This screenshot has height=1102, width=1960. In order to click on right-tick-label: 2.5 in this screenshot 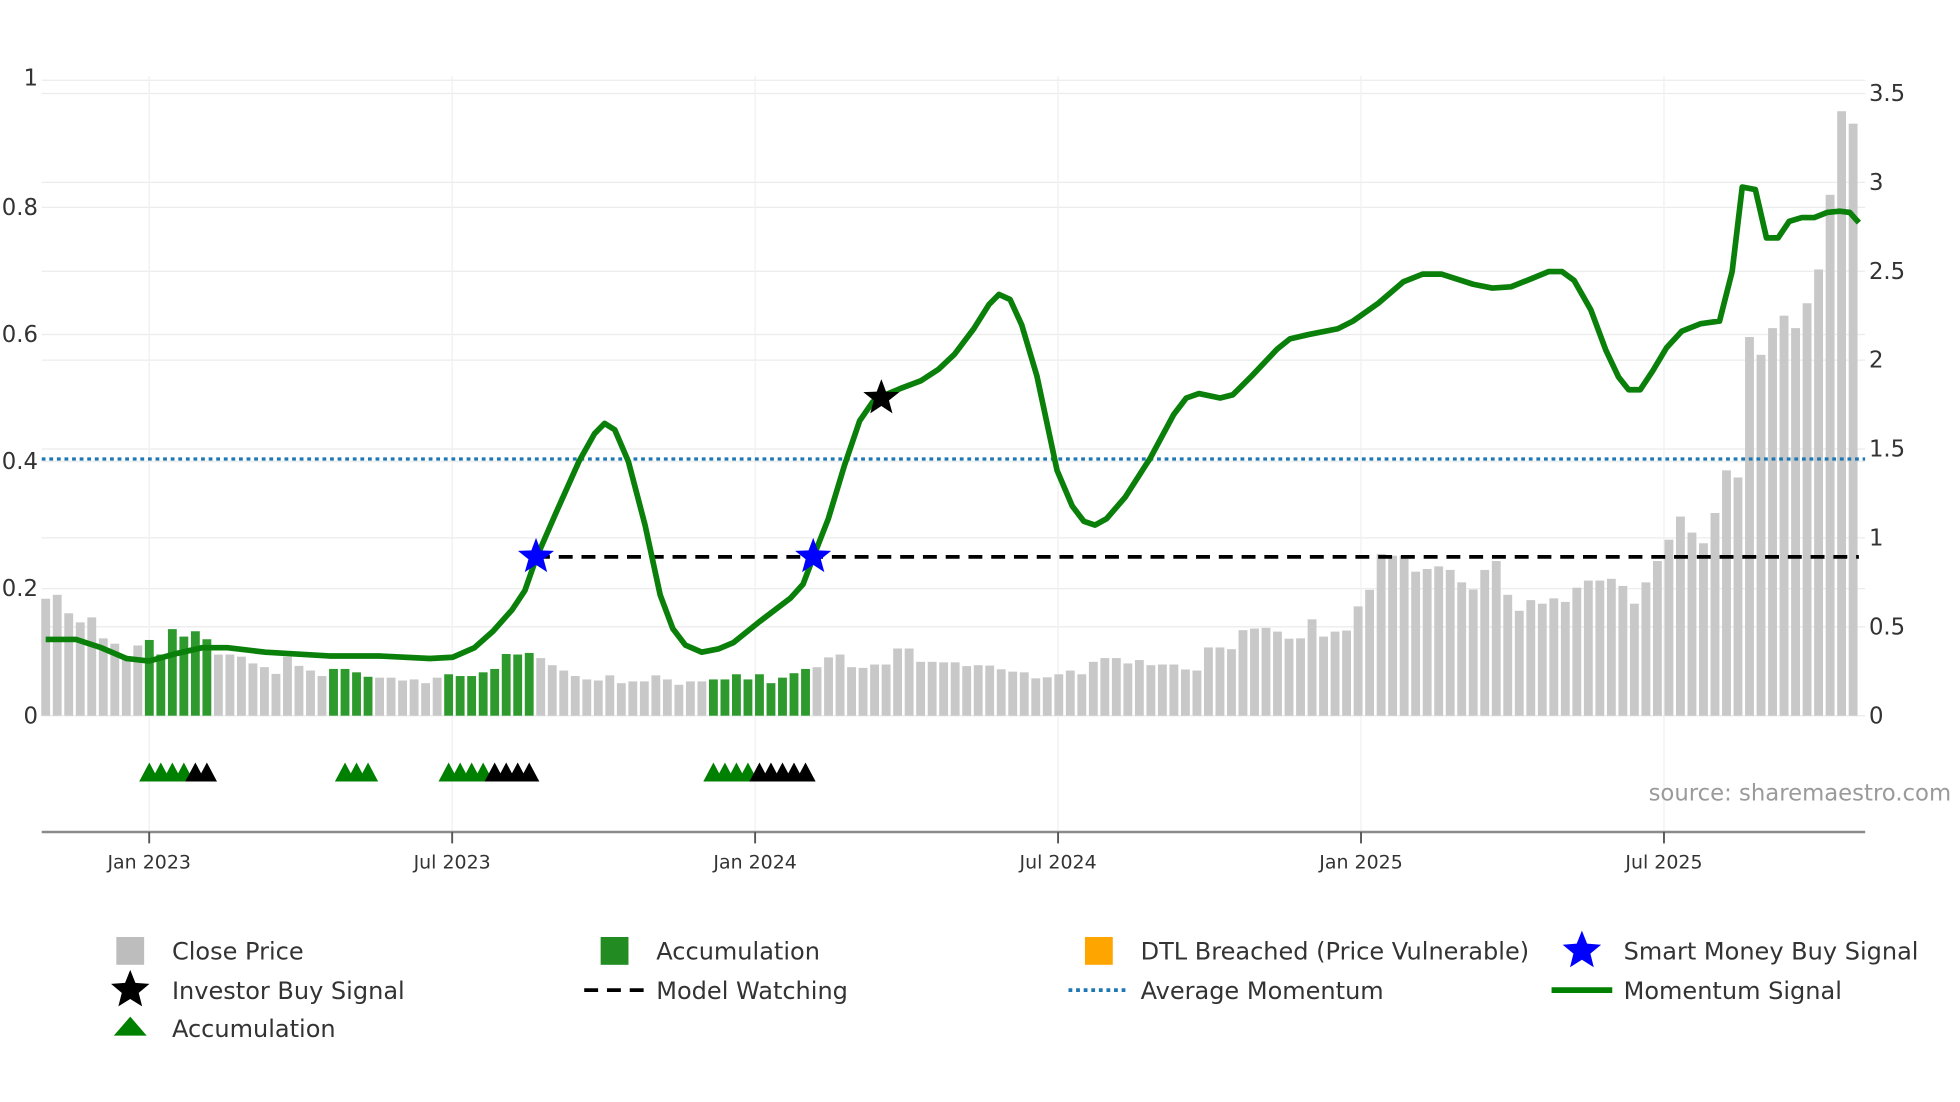, I will do `click(1887, 272)`.